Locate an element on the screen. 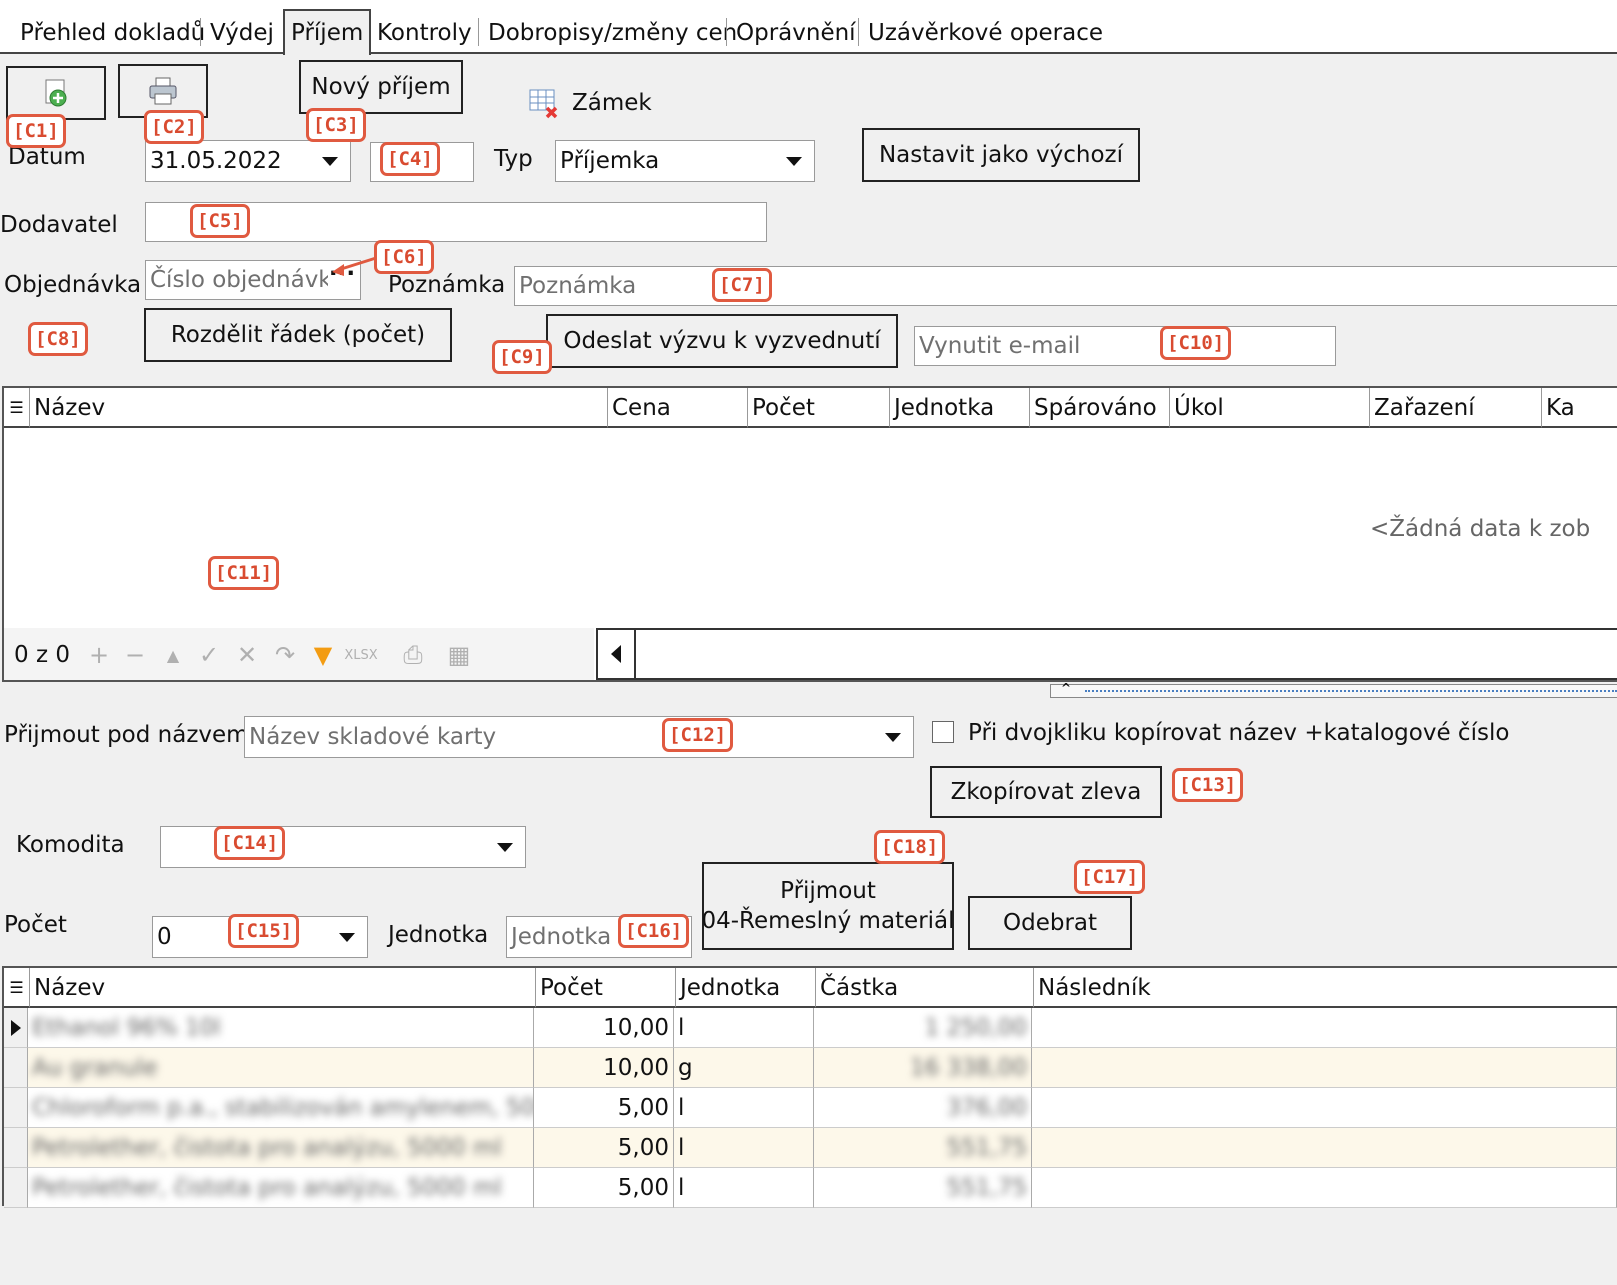 This screenshot has height=1285, width=1617. email-field: Vynutit e-mail is located at coordinates (1125, 346).